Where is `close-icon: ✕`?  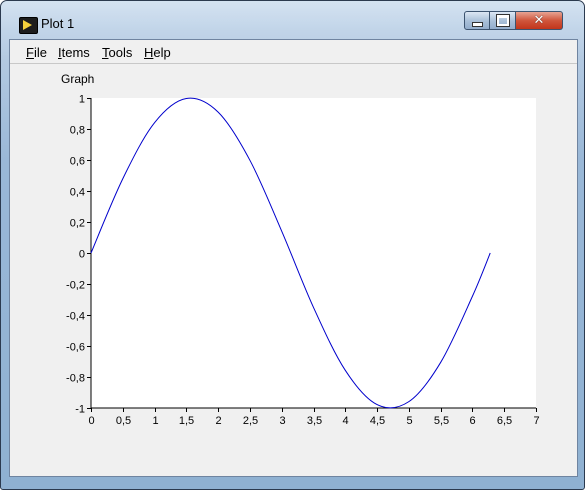 close-icon: ✕ is located at coordinates (539, 20).